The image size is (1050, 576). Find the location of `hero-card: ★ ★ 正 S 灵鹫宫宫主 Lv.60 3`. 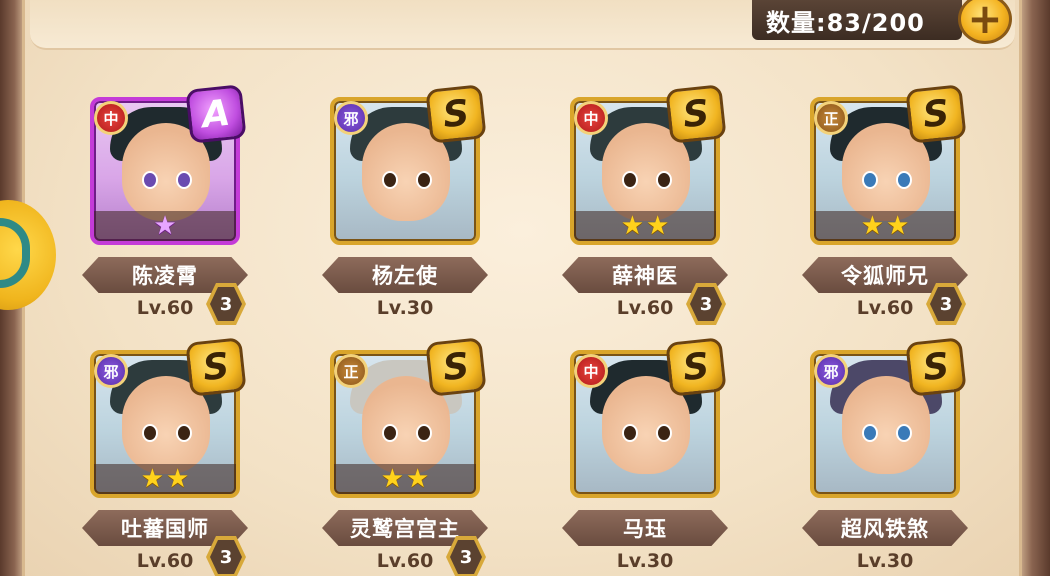

hero-card: ★ ★ 正 S 灵鹫宫宫主 Lv.60 3 is located at coordinates (412, 456).